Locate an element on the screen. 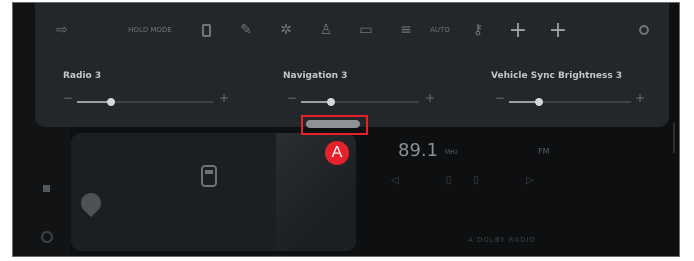  slider-label-radio: Radio 3 is located at coordinates (82, 76).